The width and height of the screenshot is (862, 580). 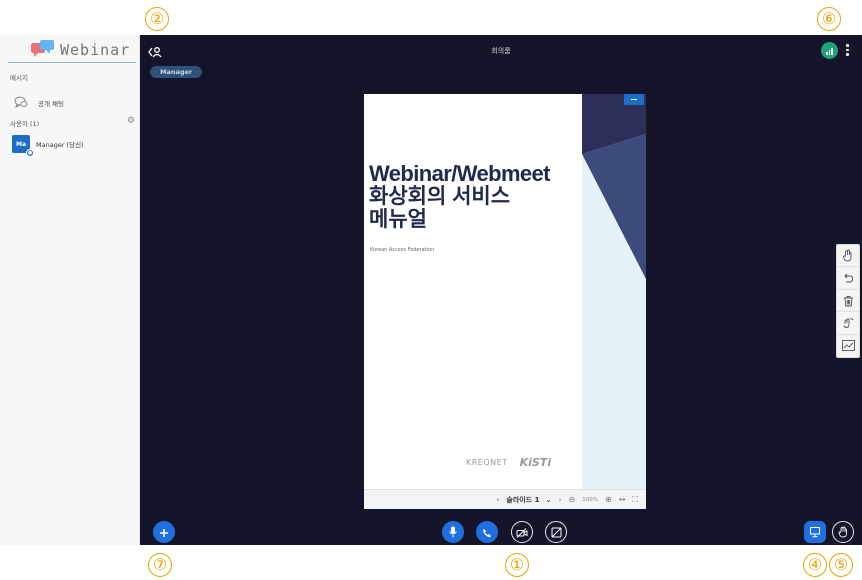 I want to click on annotation-2: ②, so click(x=157, y=19).